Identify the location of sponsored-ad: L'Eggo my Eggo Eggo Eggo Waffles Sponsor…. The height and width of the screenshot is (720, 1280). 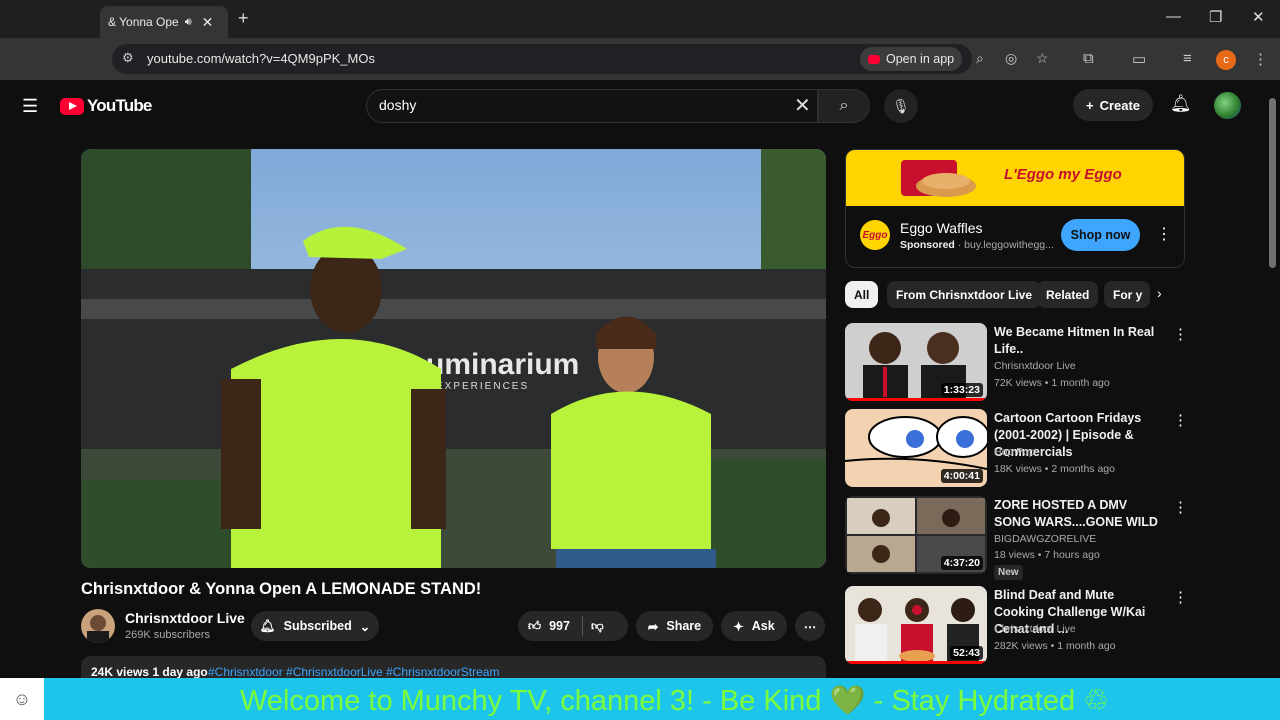
(1015, 208).